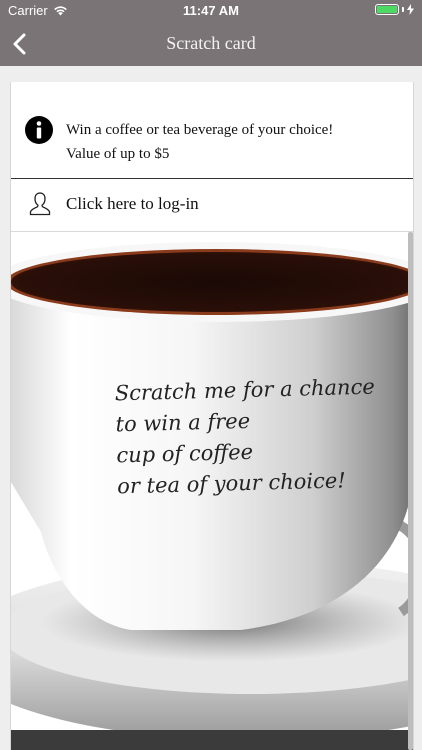  I want to click on status-time: 11:47 AM, so click(211, 10).